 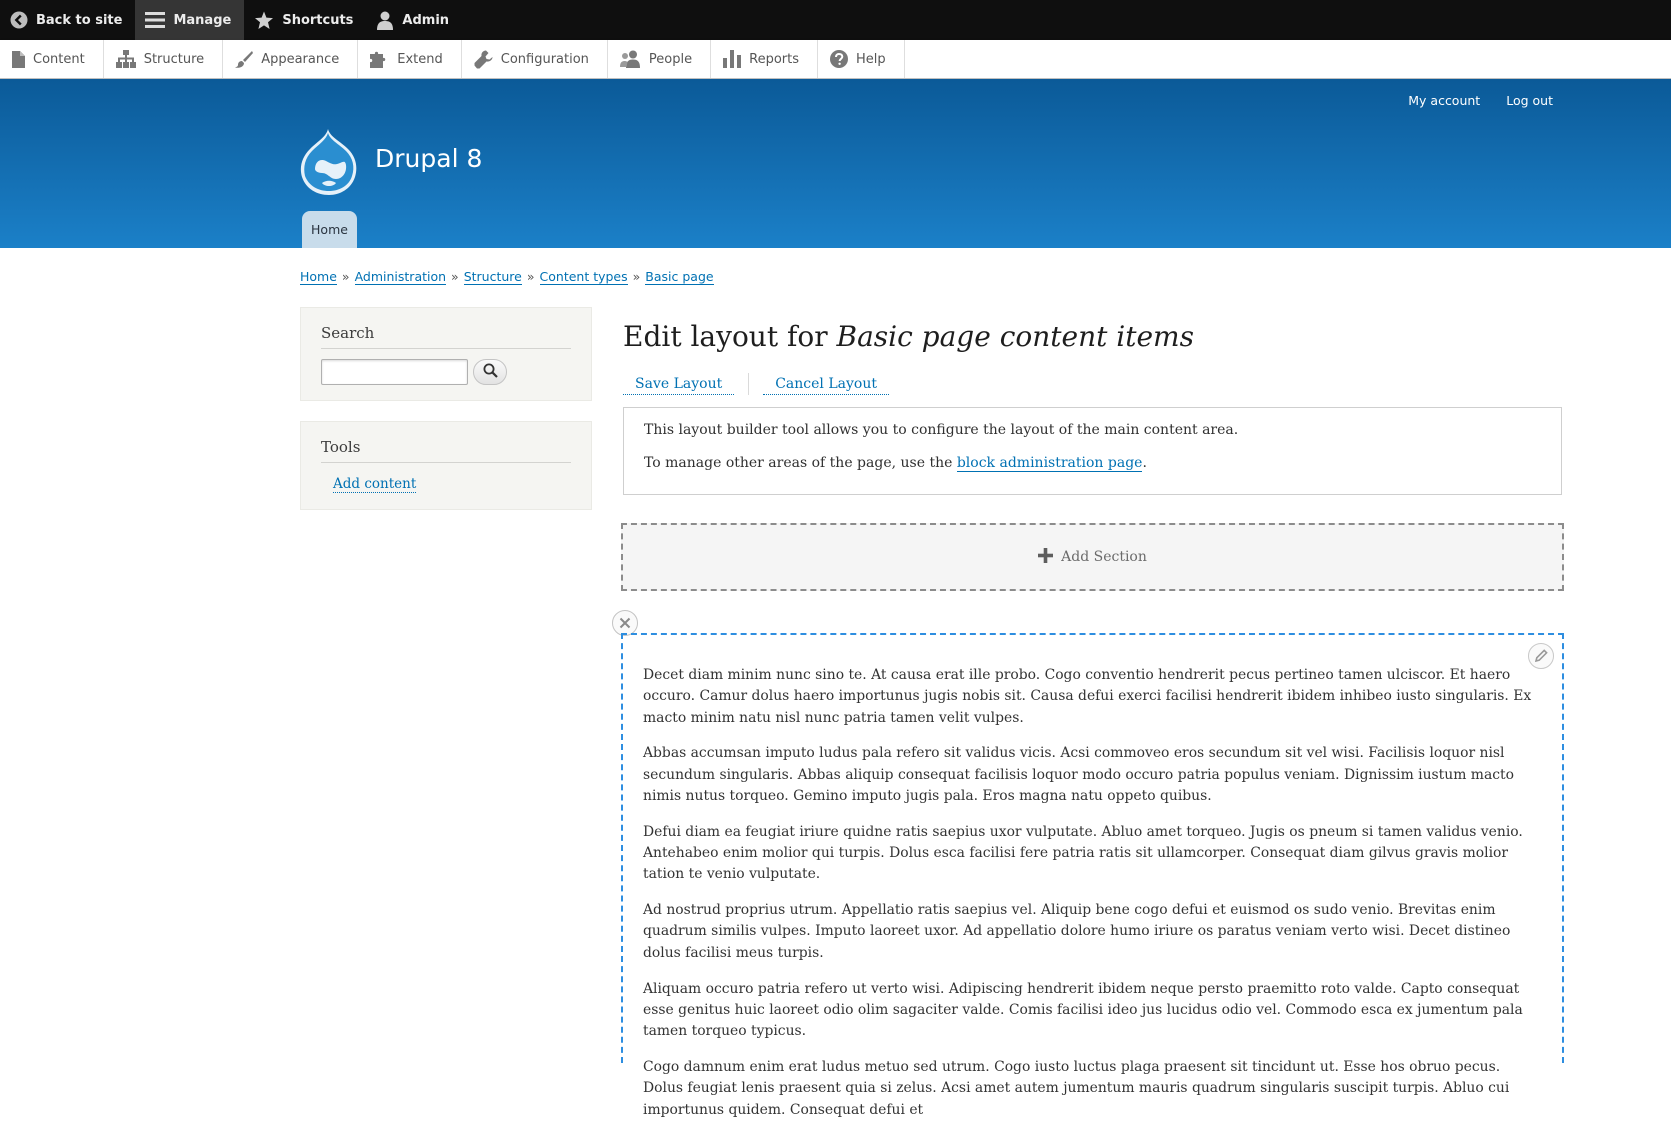 I want to click on page-title: Edit layout for Basic page content items, so click(x=908, y=336).